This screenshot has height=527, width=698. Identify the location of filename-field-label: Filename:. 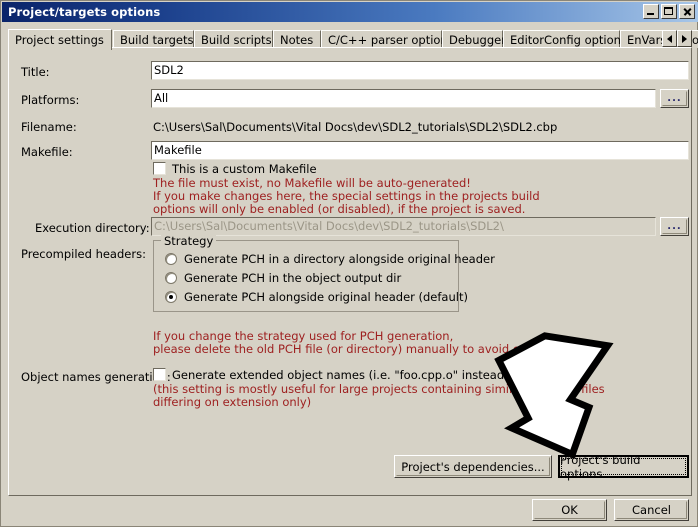
(49, 127).